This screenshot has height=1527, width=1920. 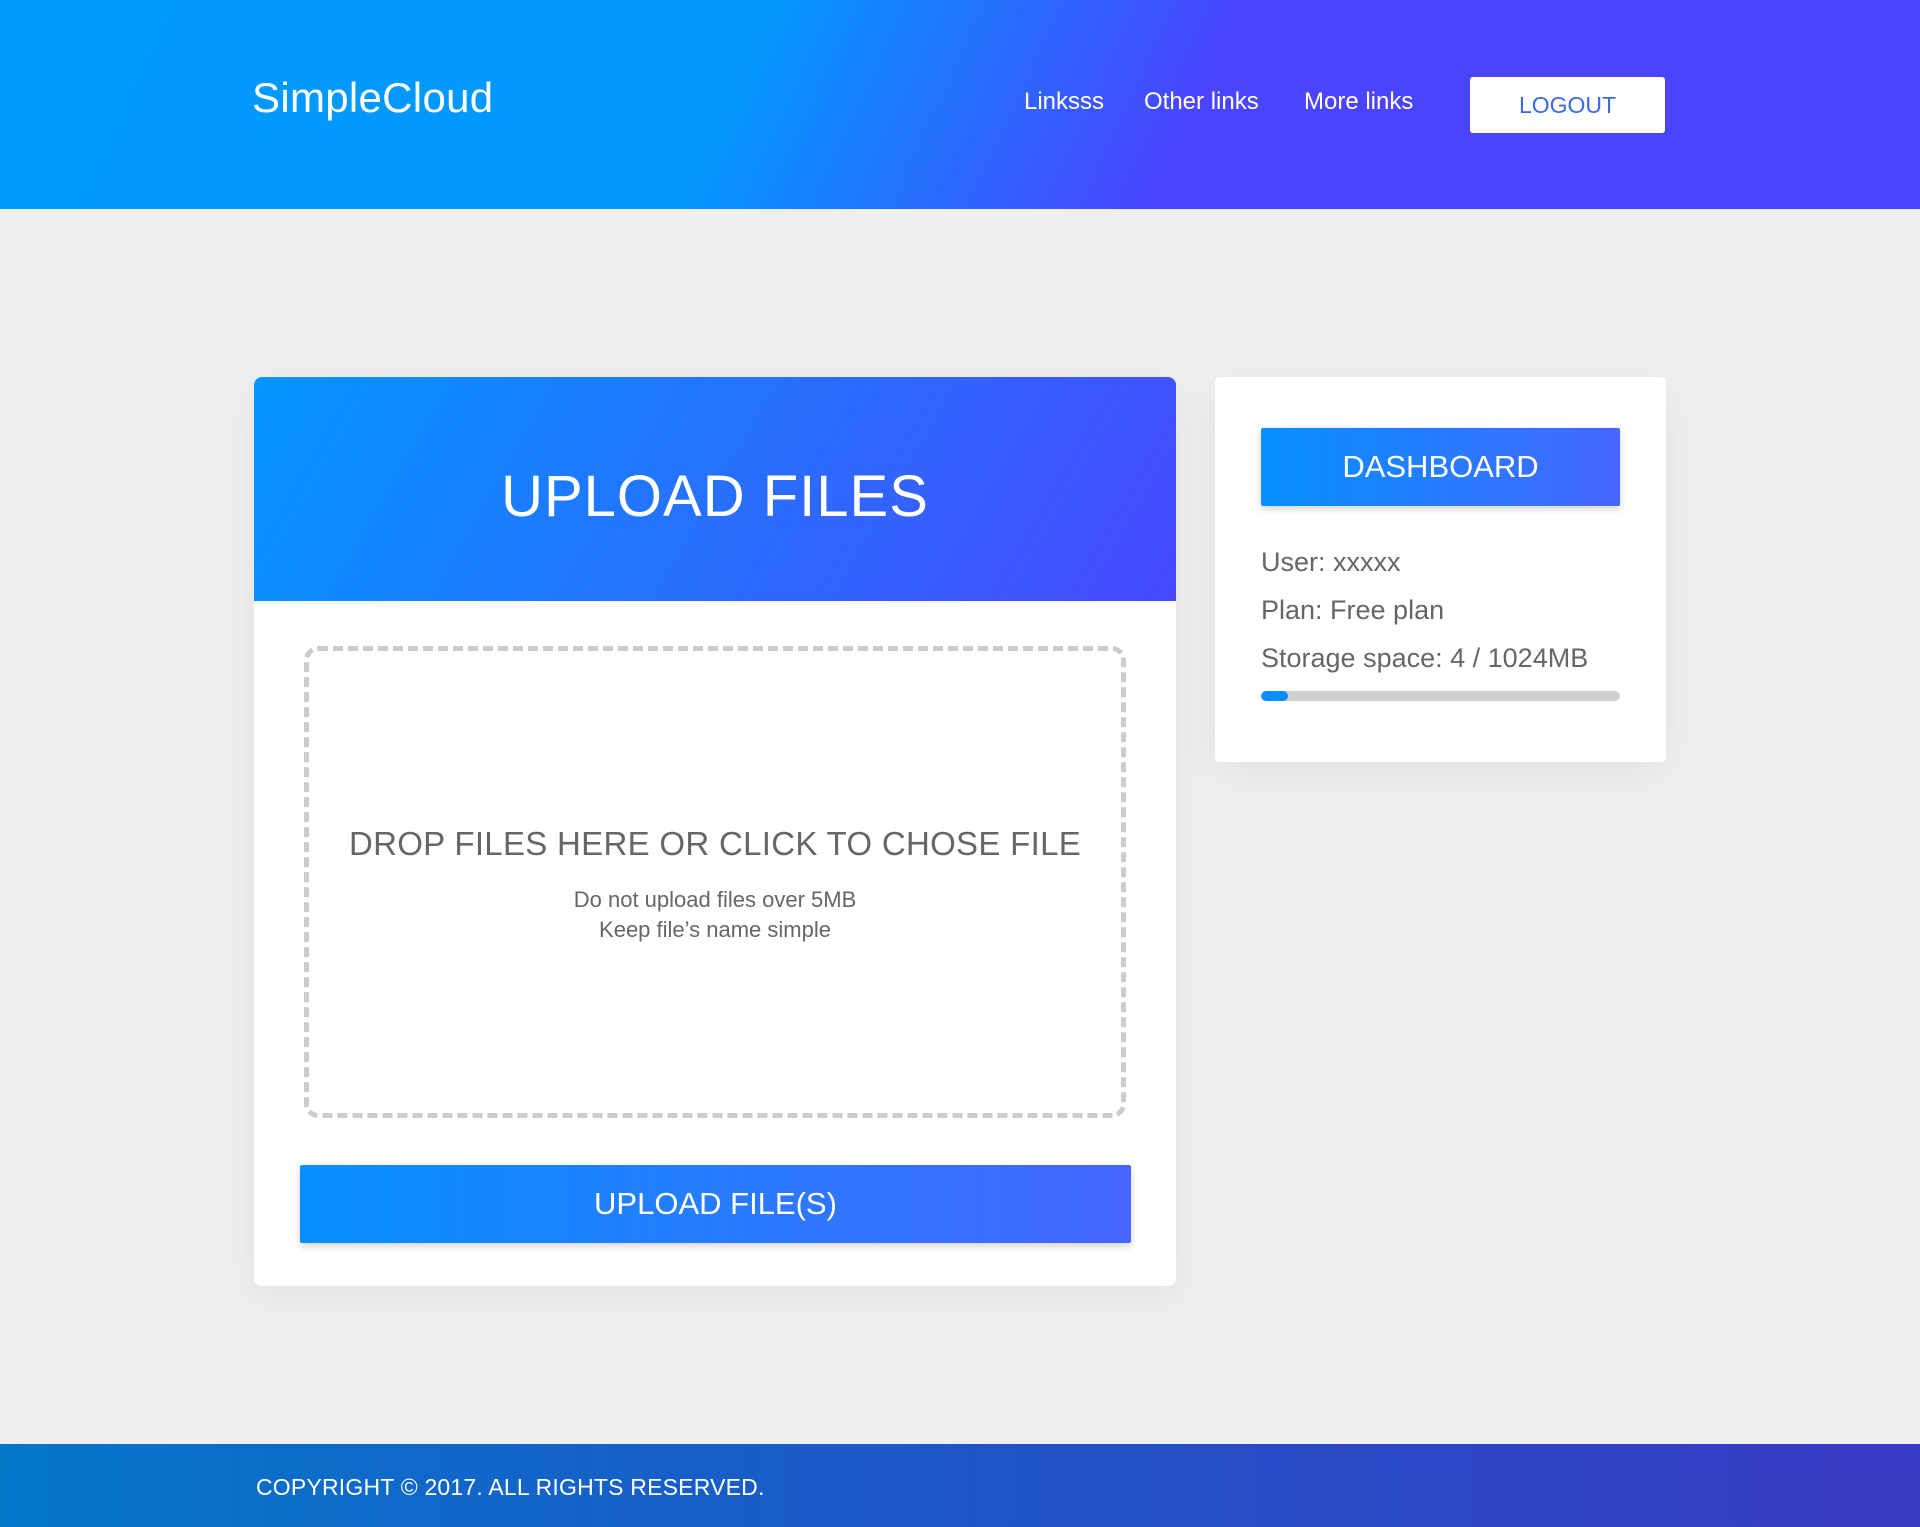 What do you see at coordinates (1201, 102) in the screenshot?
I see `nav-link-other-links: Other links` at bounding box center [1201, 102].